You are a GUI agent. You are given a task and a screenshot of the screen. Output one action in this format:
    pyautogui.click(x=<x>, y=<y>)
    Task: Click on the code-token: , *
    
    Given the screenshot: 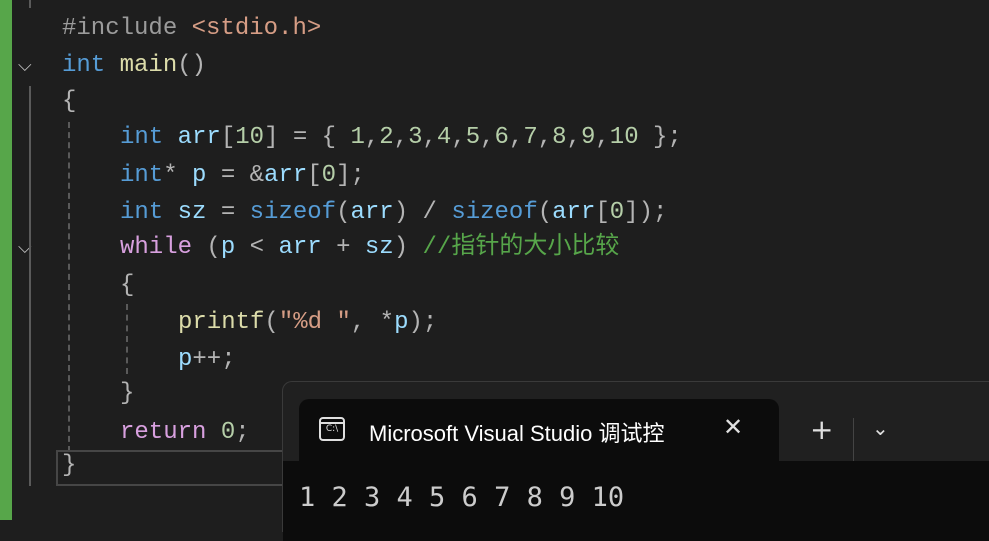 What is the action you would take?
    pyautogui.click(x=372, y=322)
    